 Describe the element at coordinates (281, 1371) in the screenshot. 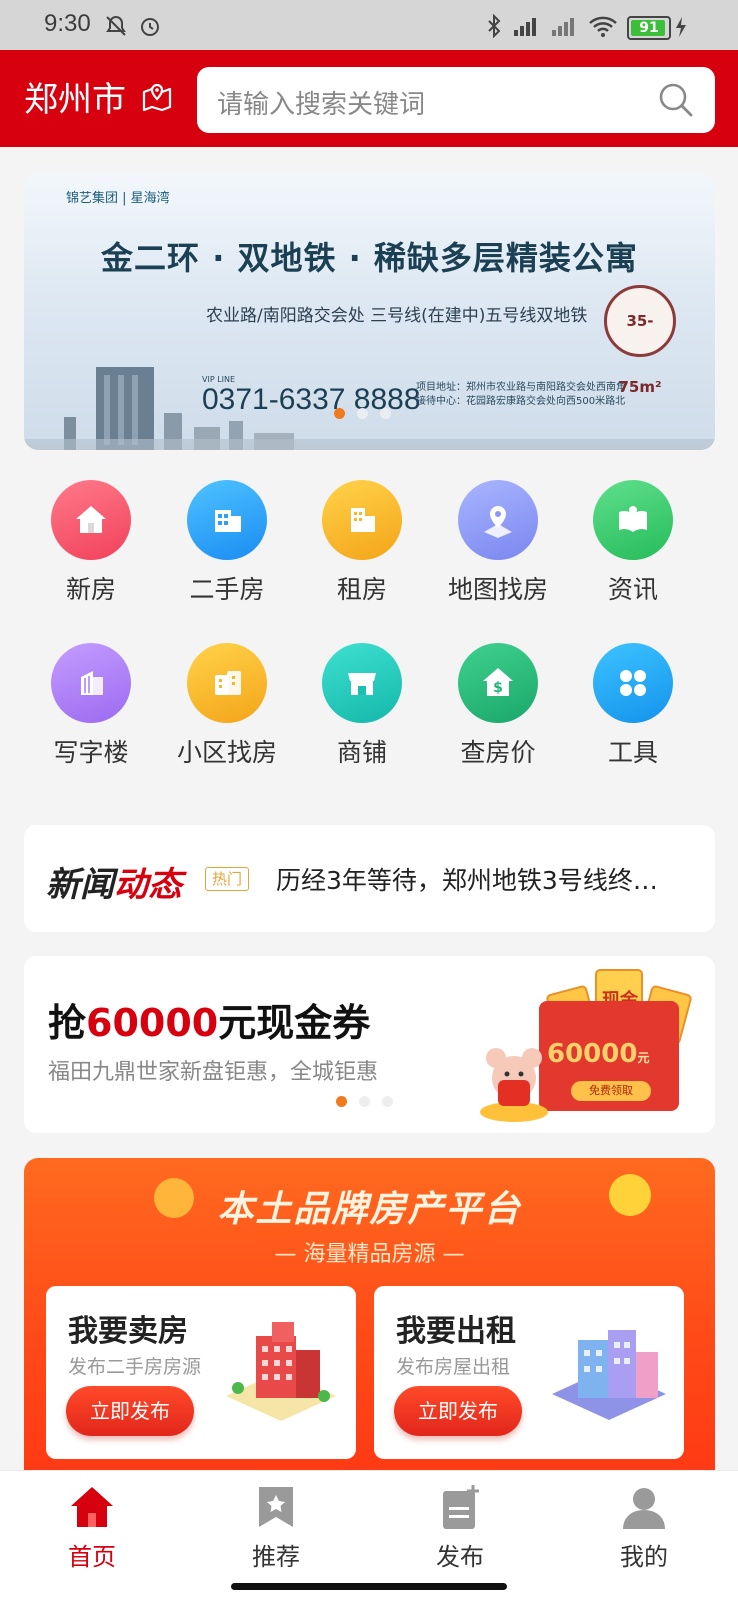

I see `red-building-illustration` at that location.